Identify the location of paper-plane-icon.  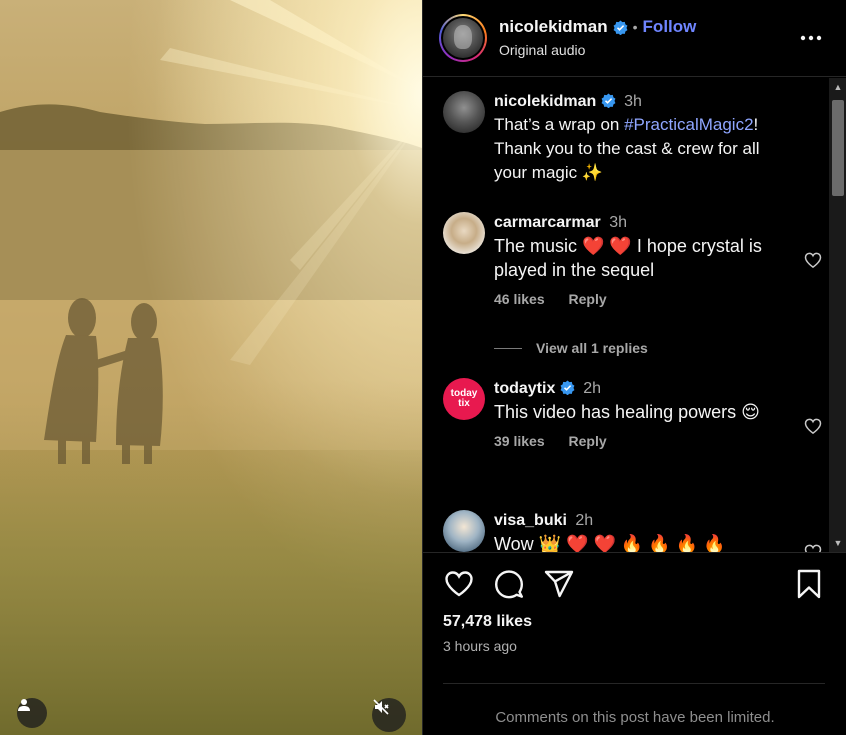
(559, 584).